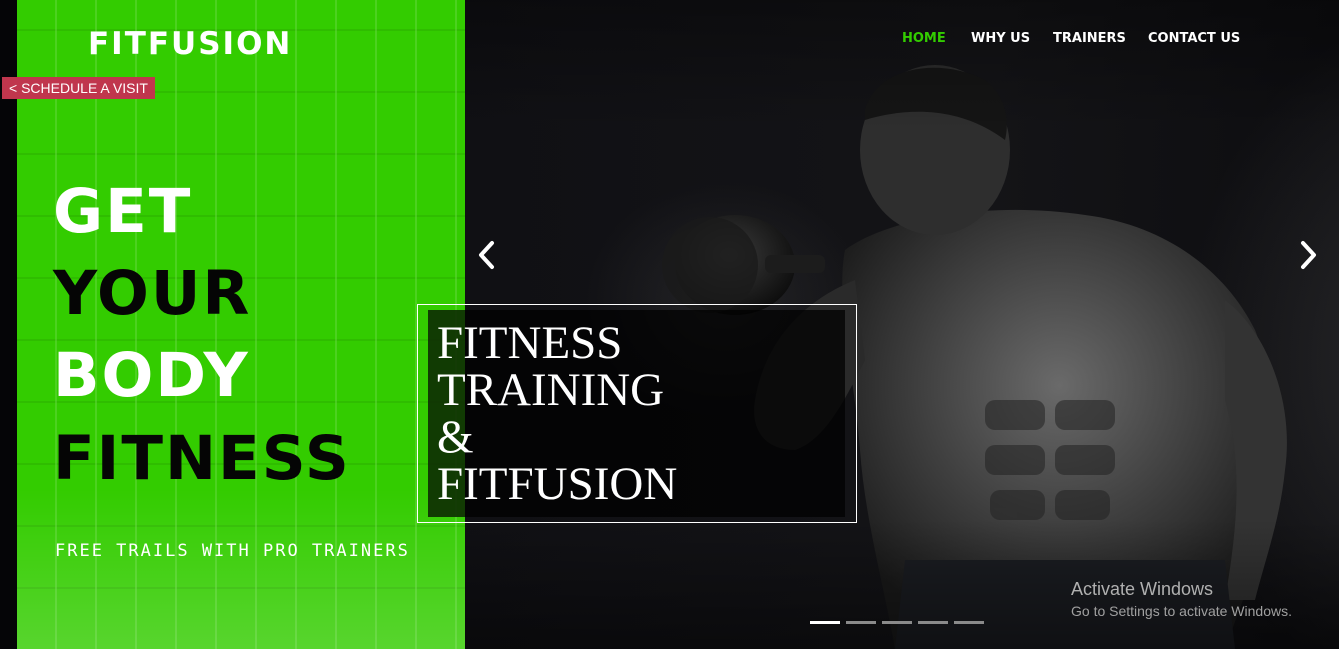  What do you see at coordinates (232, 551) in the screenshot?
I see `hero-tagline: FREE TRAILS WITH PRO TRAINERS` at bounding box center [232, 551].